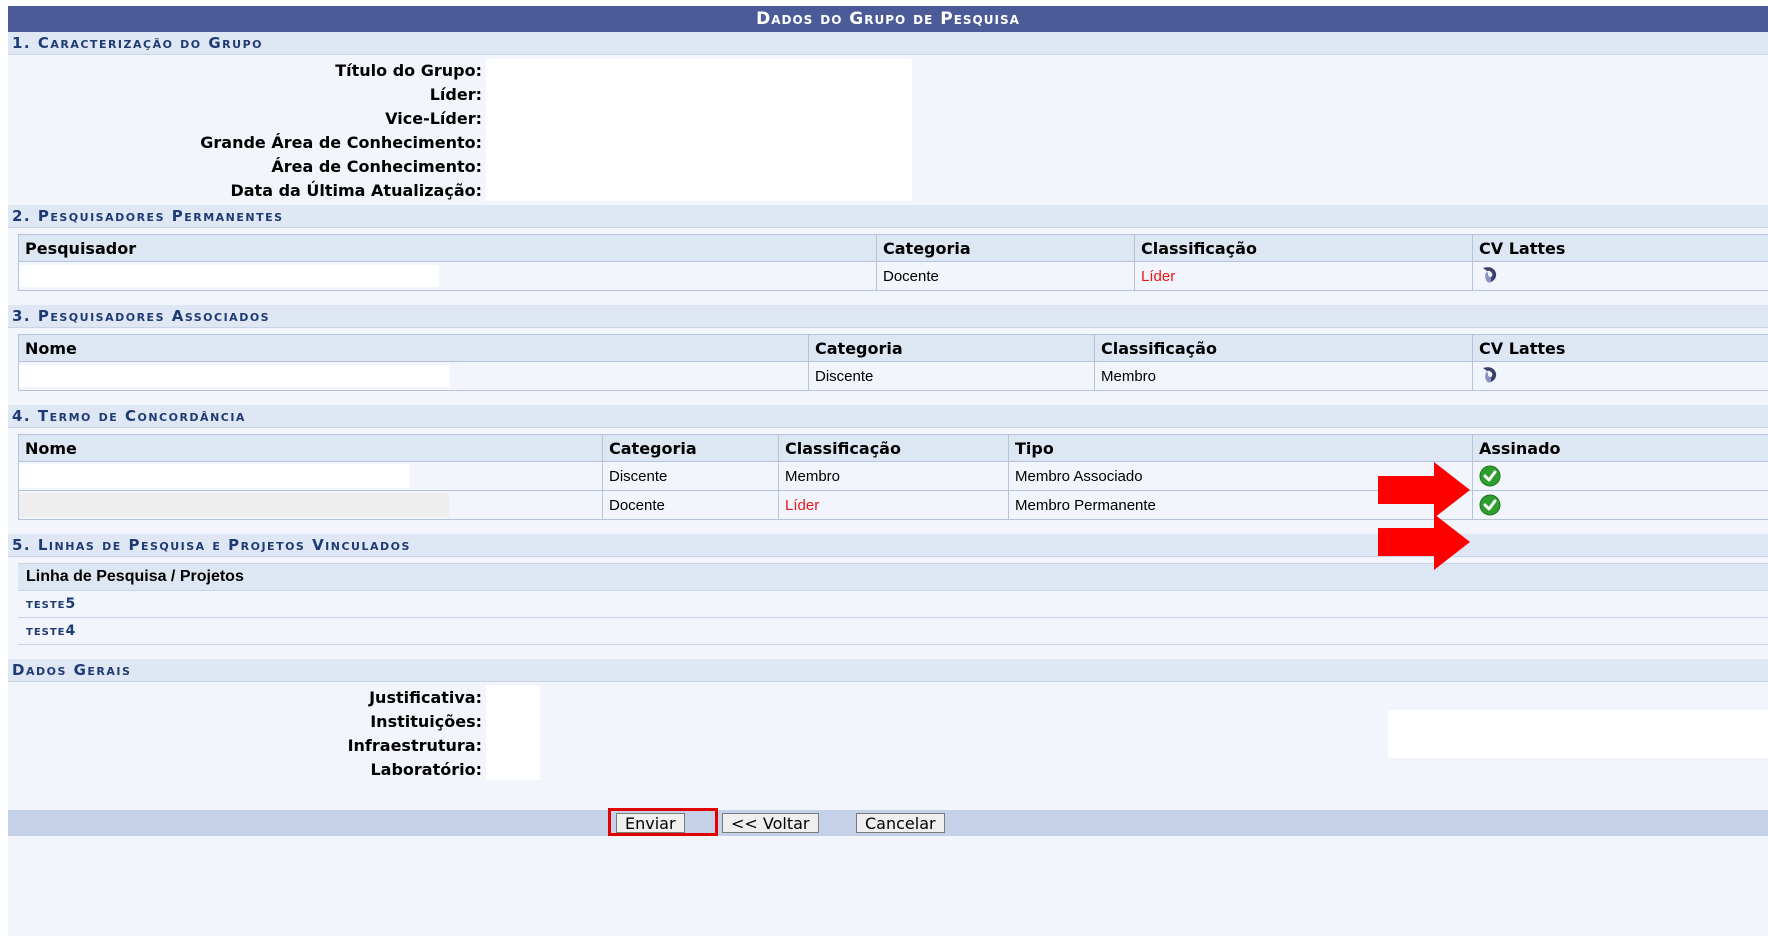  I want to click on table-row: Docente Líder, so click(893, 276).